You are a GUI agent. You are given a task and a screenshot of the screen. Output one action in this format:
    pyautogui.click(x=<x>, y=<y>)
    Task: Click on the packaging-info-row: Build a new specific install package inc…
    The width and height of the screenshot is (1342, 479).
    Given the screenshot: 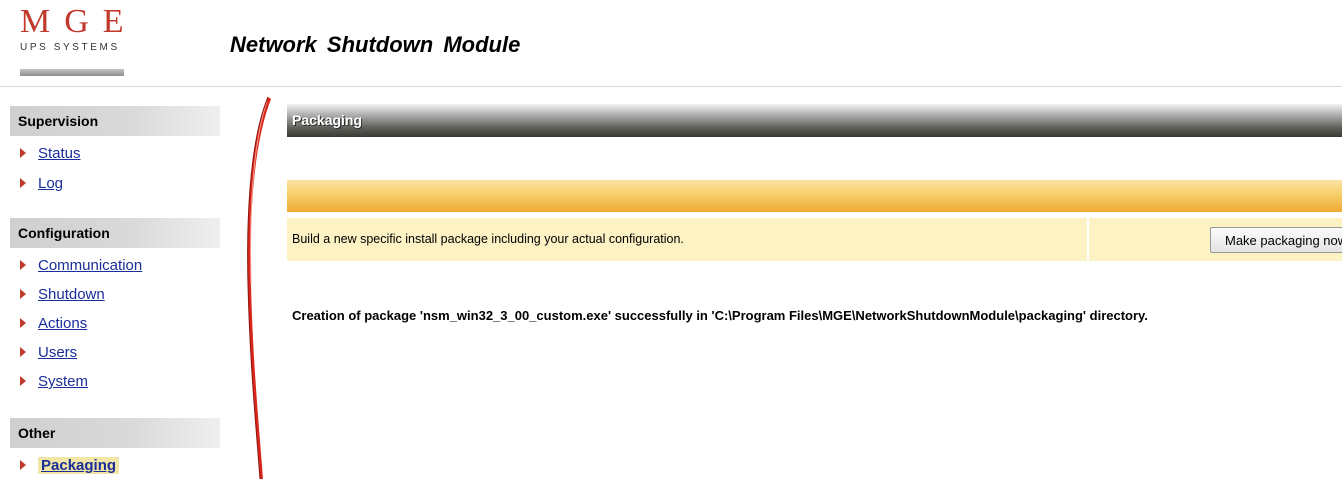 What is the action you would take?
    pyautogui.click(x=814, y=239)
    